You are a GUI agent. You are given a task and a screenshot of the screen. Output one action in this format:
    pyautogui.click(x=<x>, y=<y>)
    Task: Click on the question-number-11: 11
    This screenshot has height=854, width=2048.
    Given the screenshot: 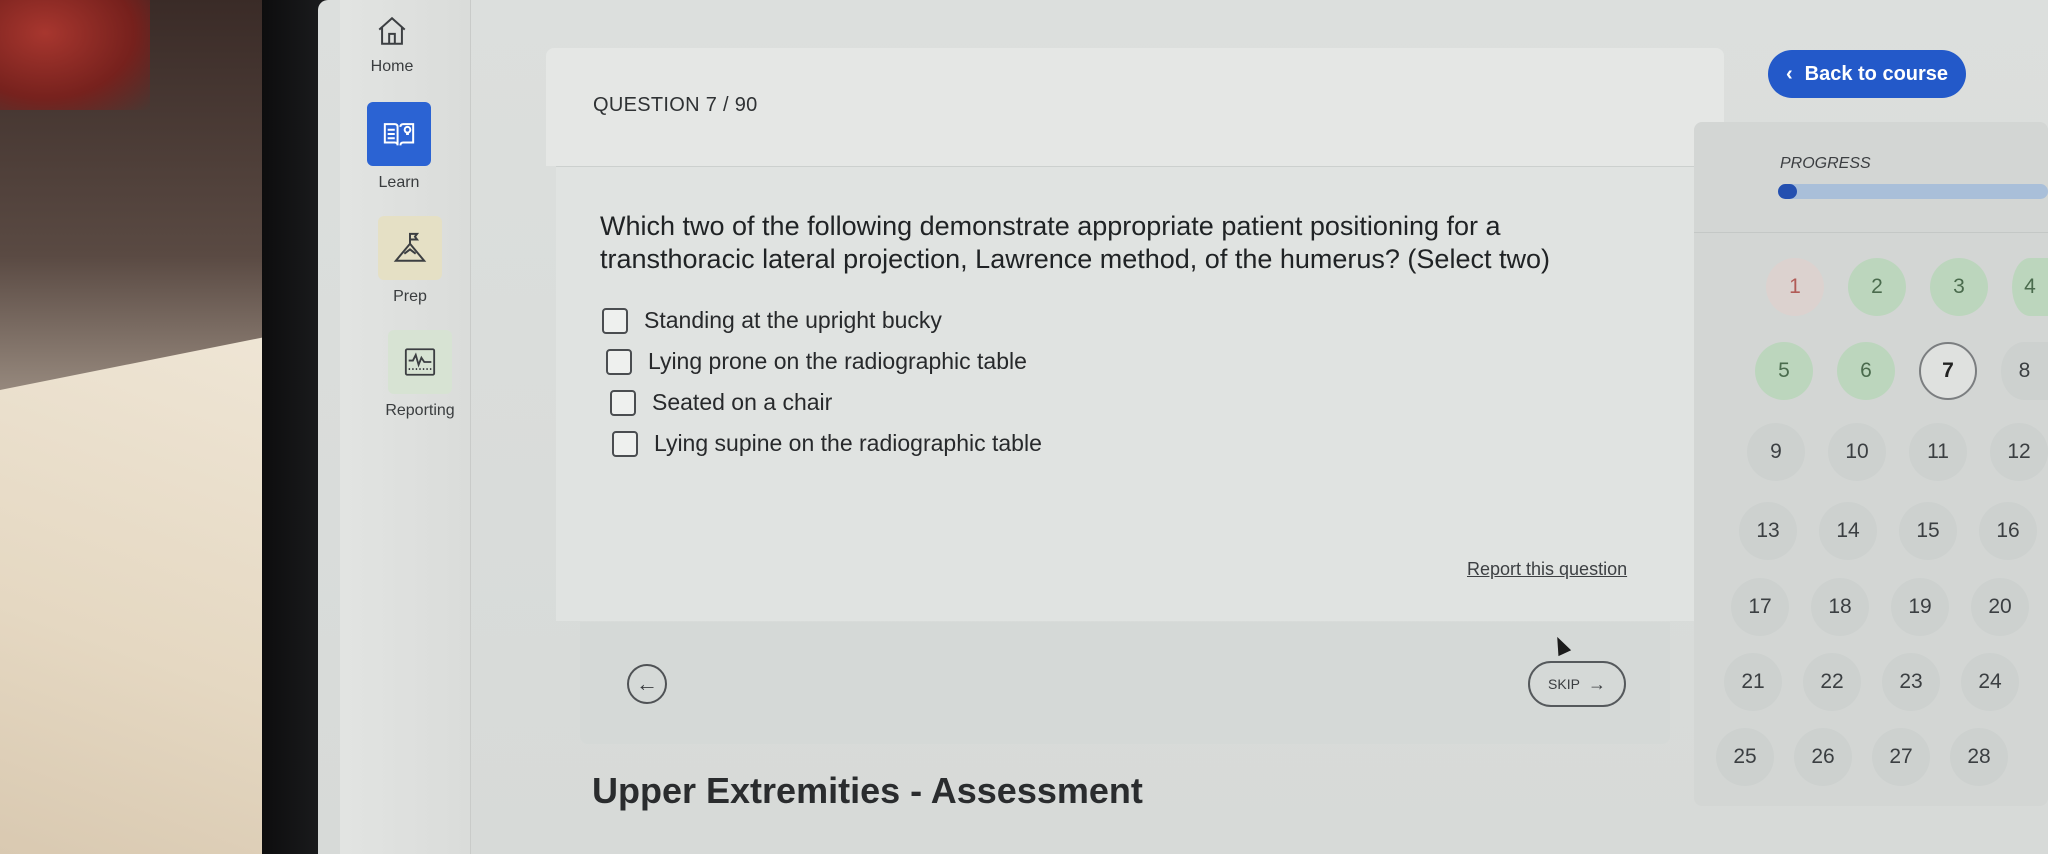 What is the action you would take?
    pyautogui.click(x=1938, y=452)
    